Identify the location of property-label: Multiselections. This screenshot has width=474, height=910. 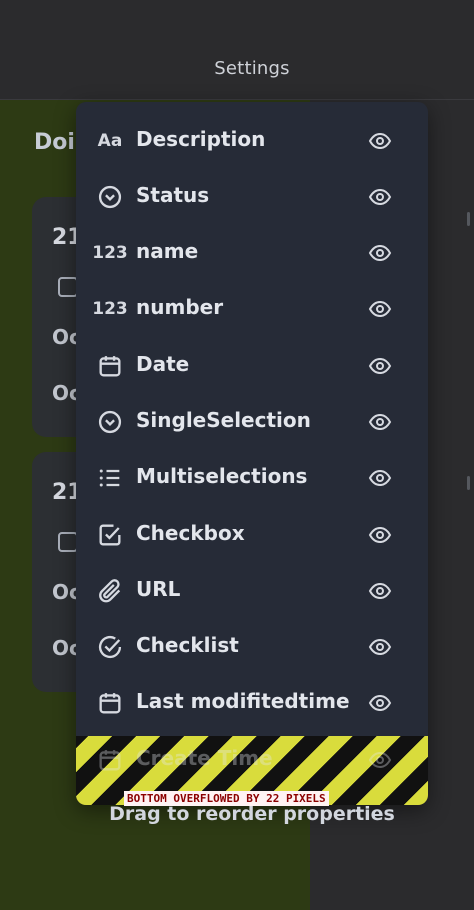
(222, 476).